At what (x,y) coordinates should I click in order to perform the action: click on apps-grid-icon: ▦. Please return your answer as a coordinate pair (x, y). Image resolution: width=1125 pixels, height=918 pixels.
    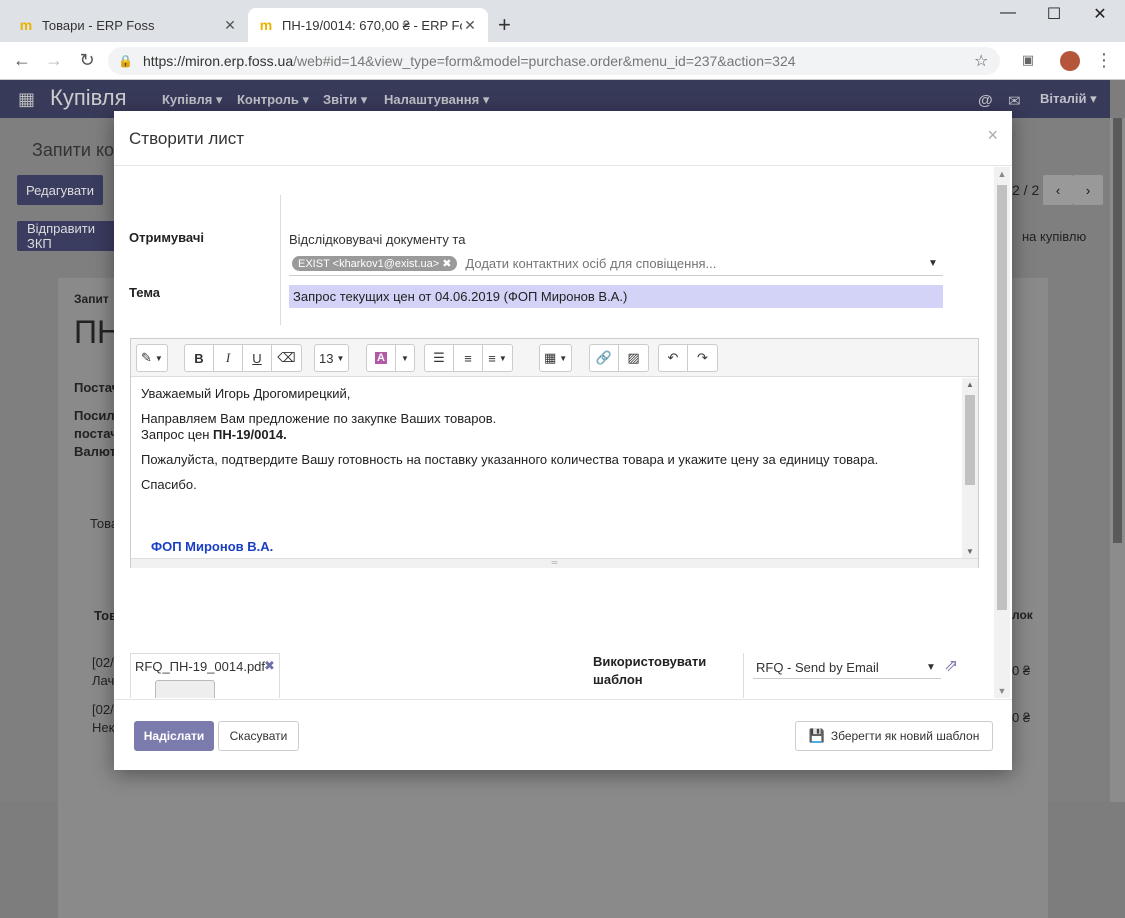
    Looking at the image, I should click on (26, 99).